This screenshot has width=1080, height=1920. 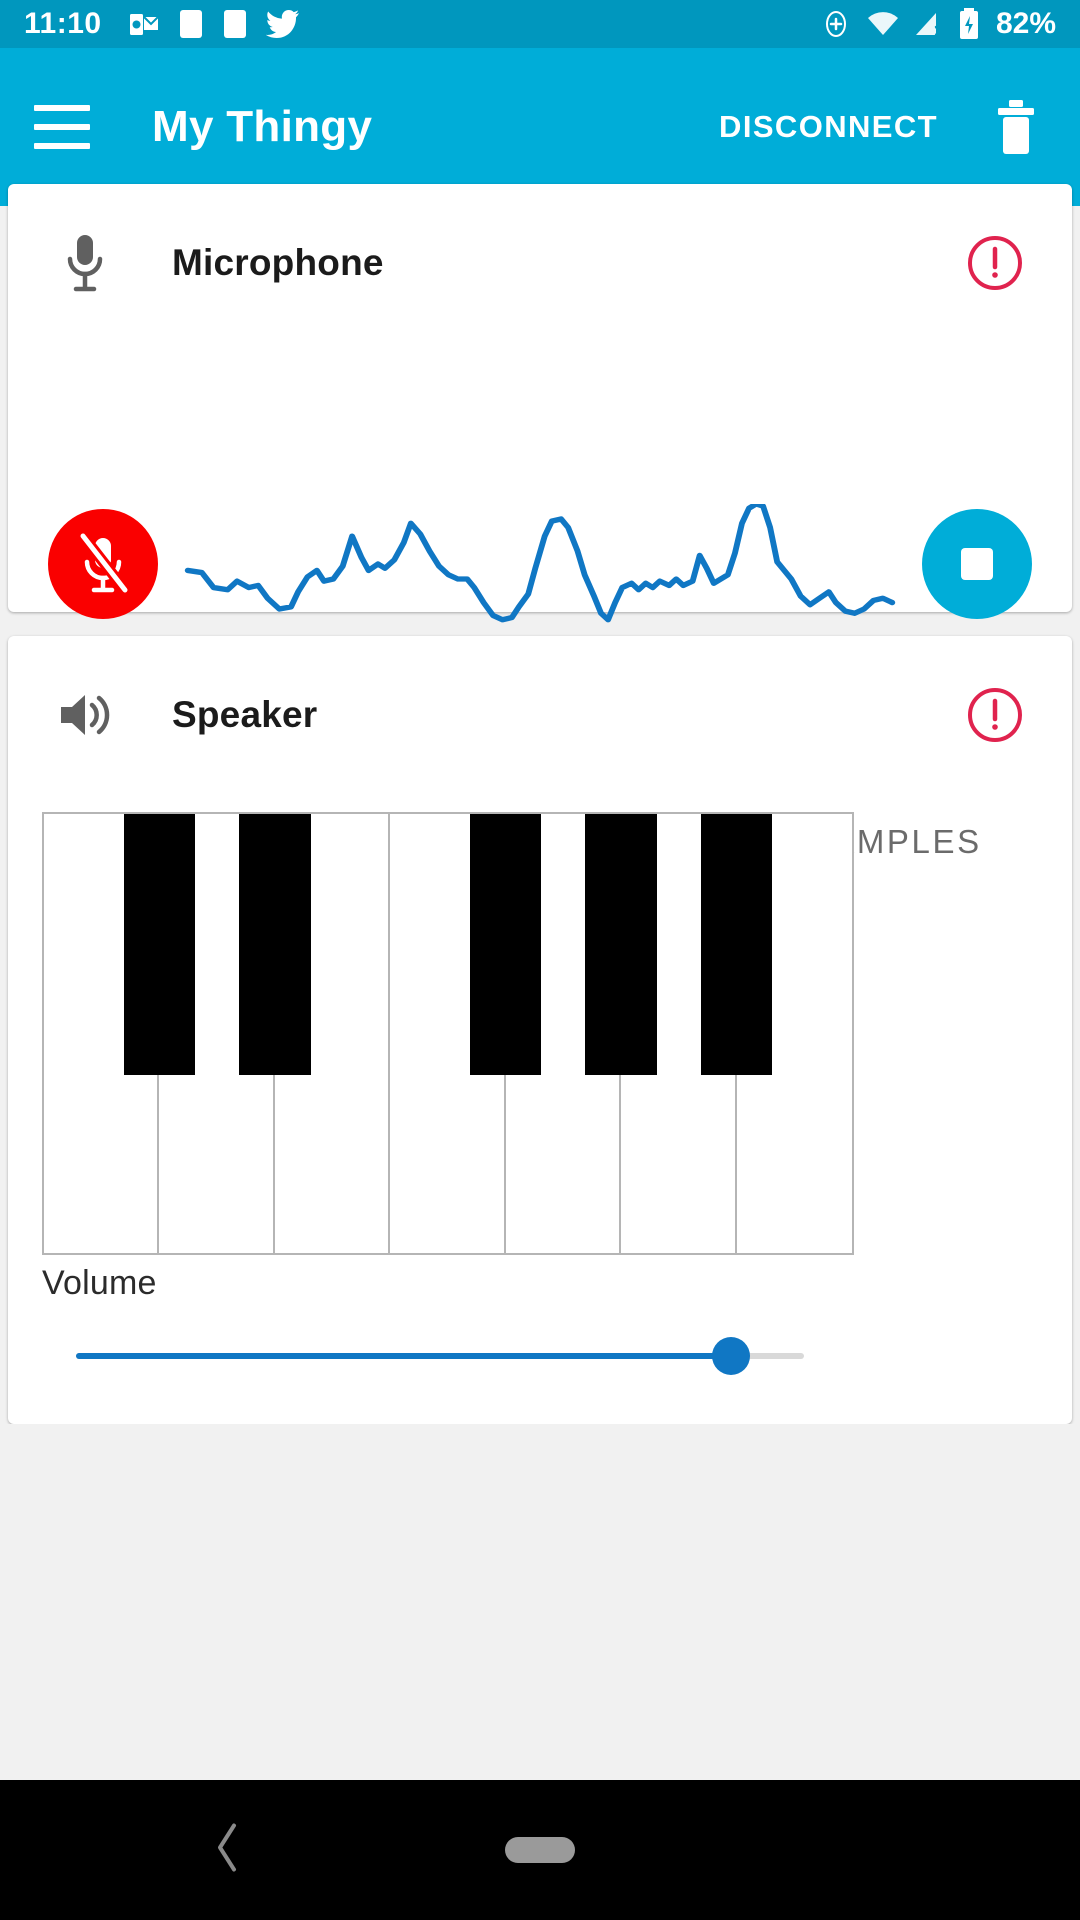 What do you see at coordinates (828, 127) in the screenshot?
I see `disconnect-button: DISCONNECT` at bounding box center [828, 127].